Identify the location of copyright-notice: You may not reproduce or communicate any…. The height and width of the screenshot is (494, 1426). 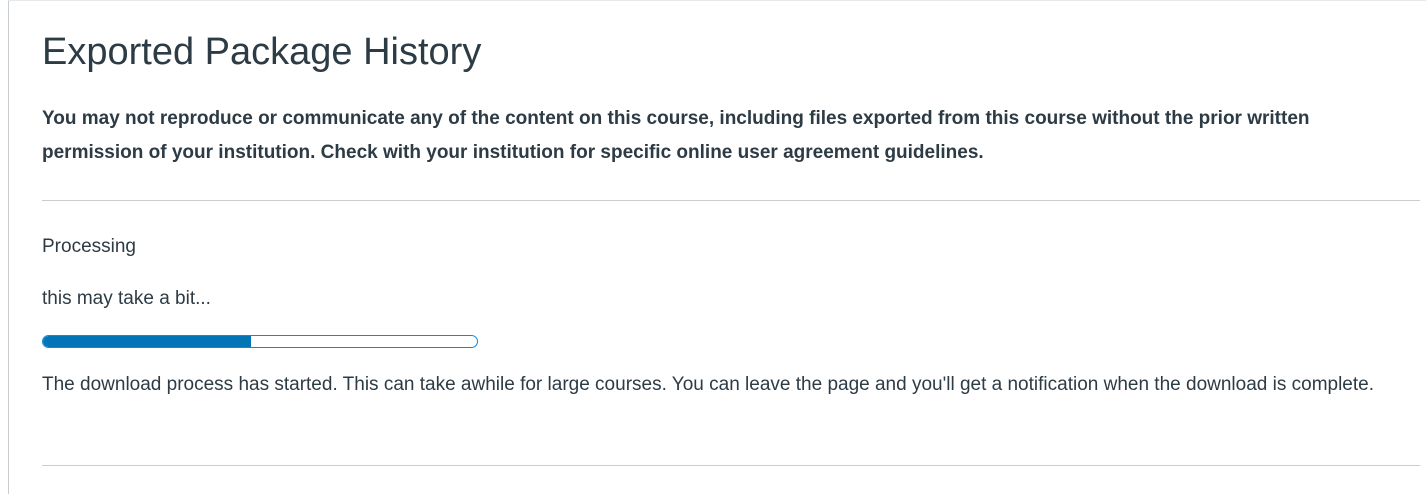
(676, 135).